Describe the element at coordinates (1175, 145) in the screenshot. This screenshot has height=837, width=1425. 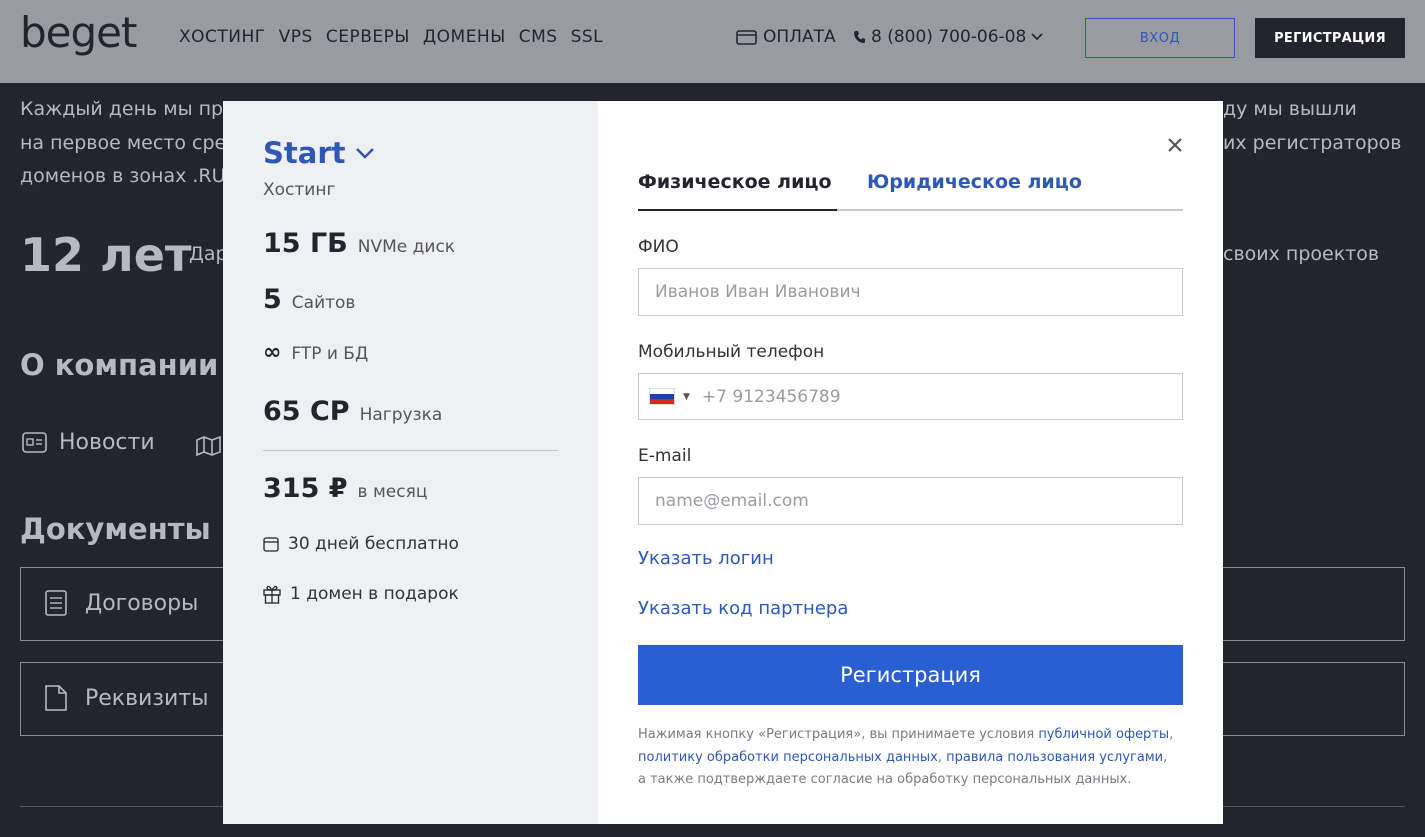
I see `close-icon` at that location.